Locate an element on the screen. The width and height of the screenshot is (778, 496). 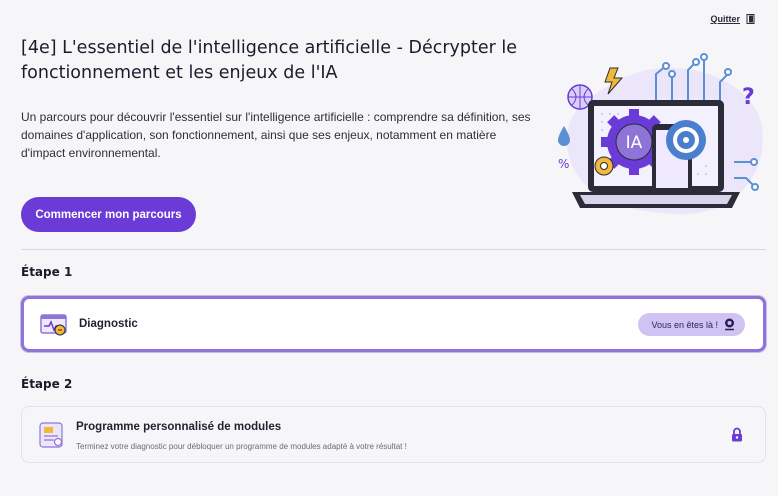
step-1-label: Étape 1 is located at coordinates (47, 272).